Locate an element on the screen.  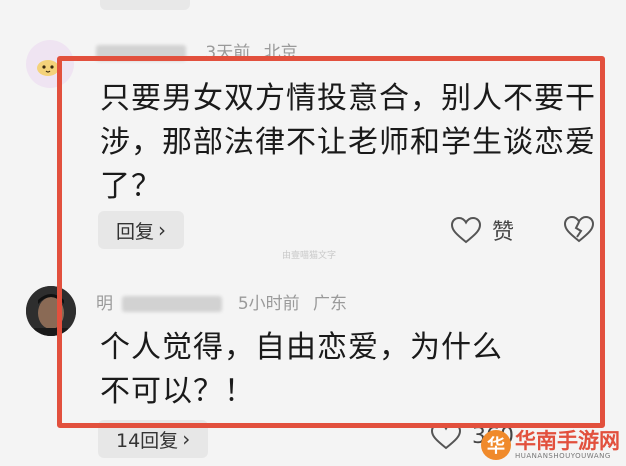
chevron-right-icon: › is located at coordinates (186, 439).